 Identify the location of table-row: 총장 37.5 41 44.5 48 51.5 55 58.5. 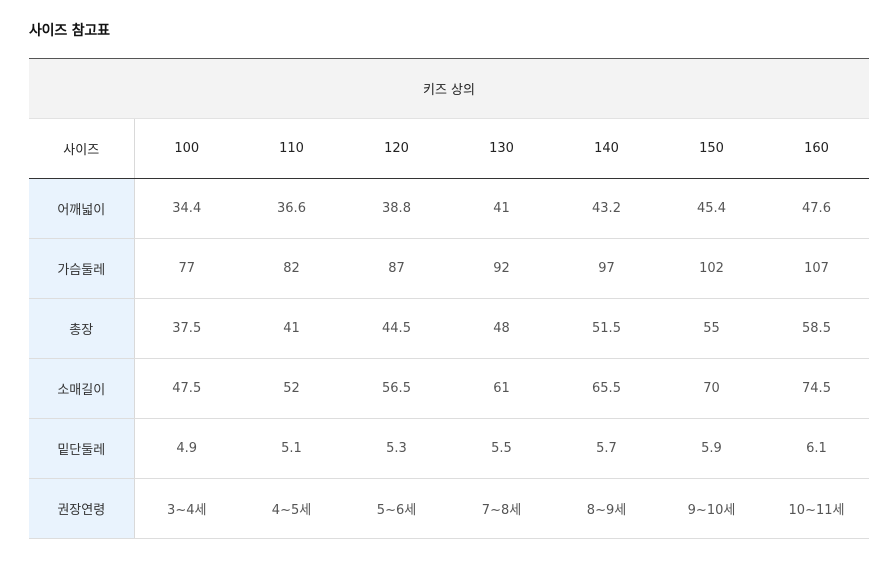
(449, 328).